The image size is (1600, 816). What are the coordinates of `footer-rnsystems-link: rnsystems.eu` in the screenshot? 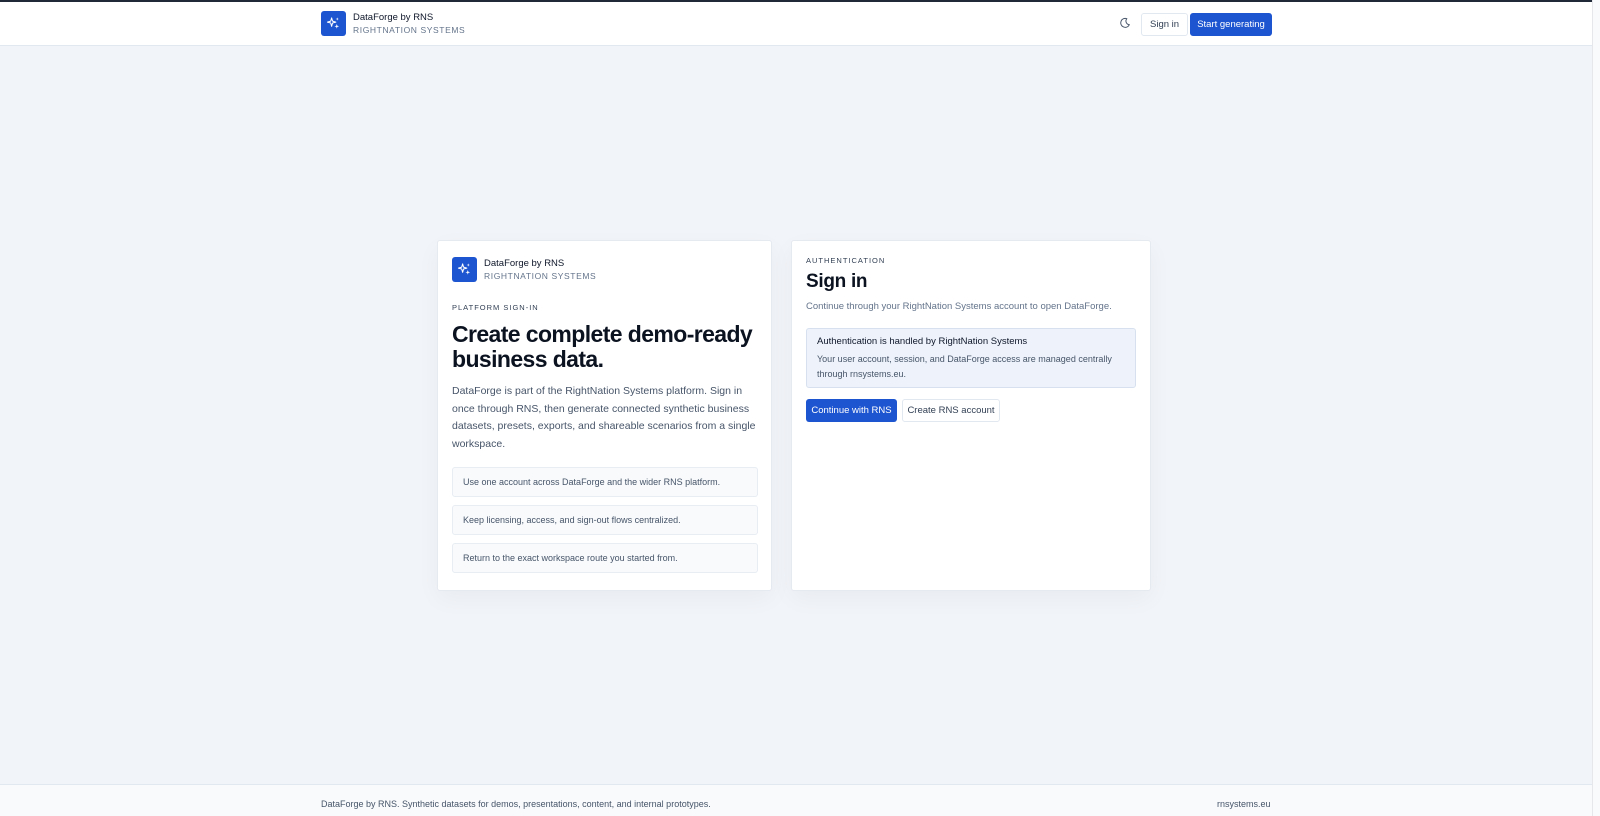 It's located at (1244, 804).